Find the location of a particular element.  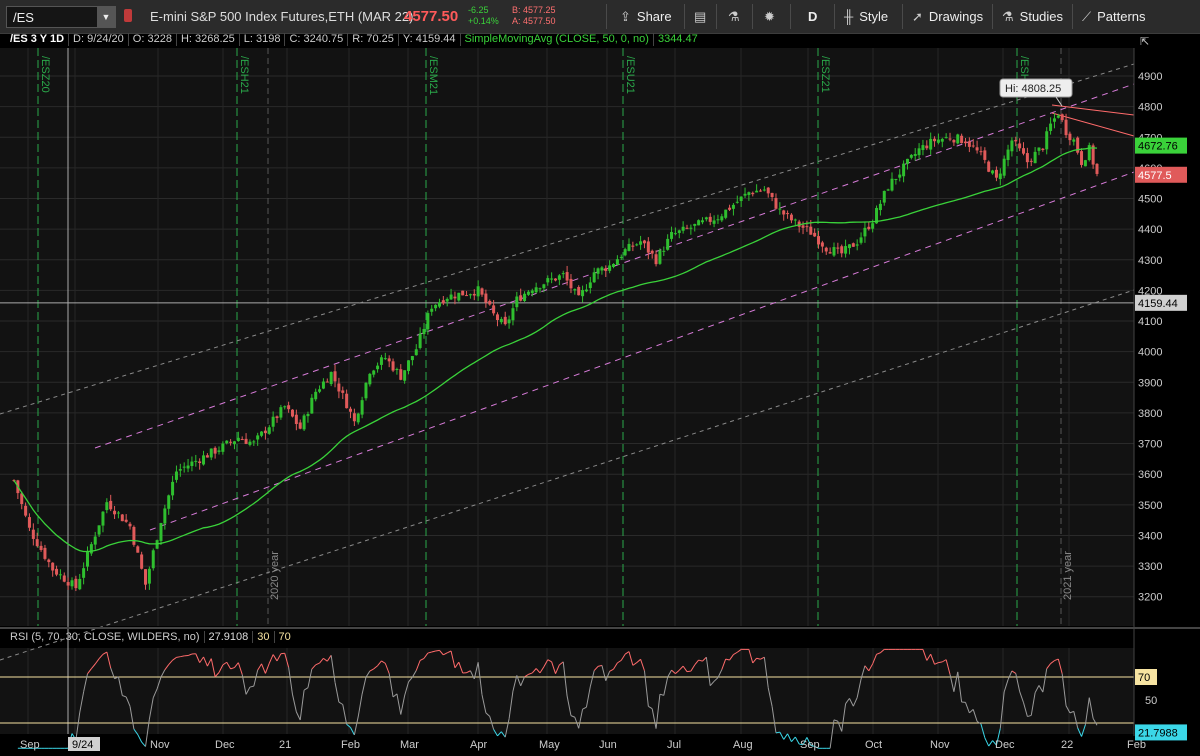

y-tick-label: 3900 is located at coordinates (1150, 383).